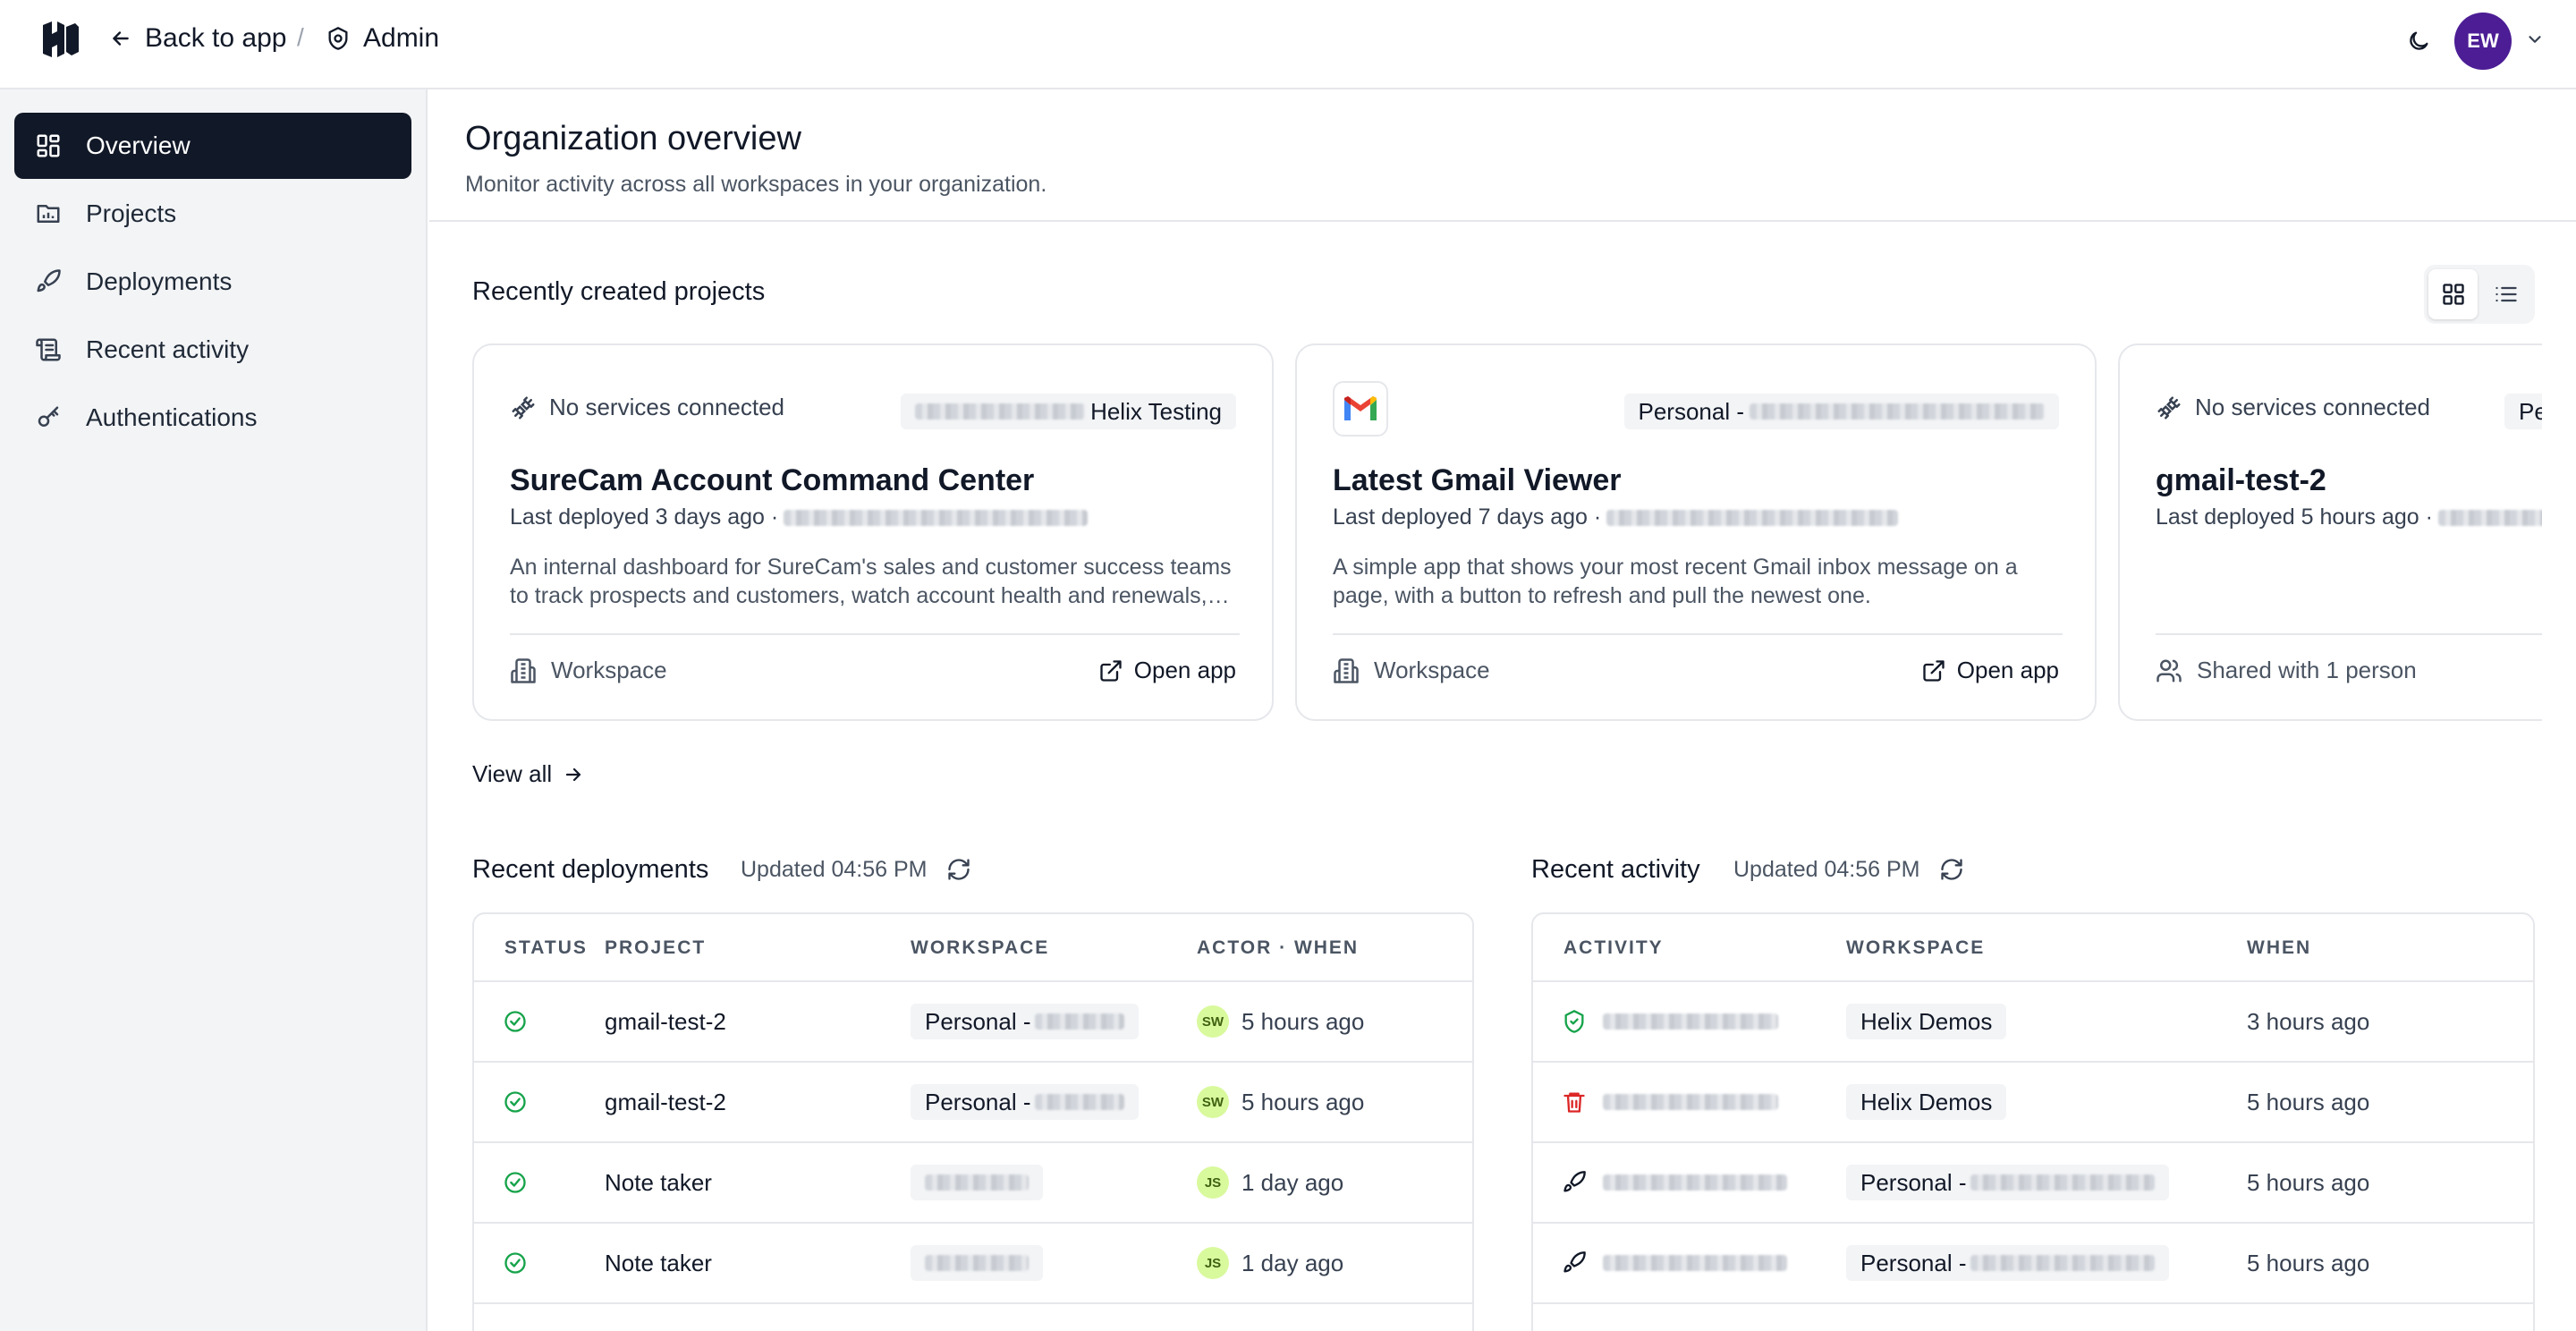 The image size is (2576, 1331). Describe the element at coordinates (1213, 1183) in the screenshot. I see `actor-avatar: JS` at that location.